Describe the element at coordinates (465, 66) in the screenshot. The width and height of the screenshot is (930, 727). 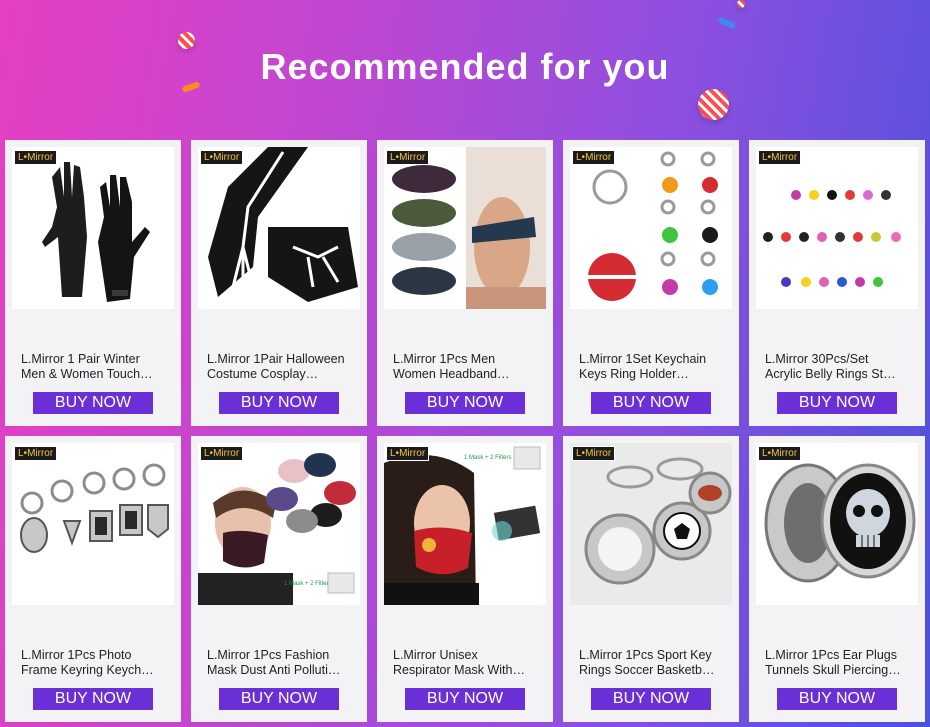
I see `page-title: Recommended for you` at that location.